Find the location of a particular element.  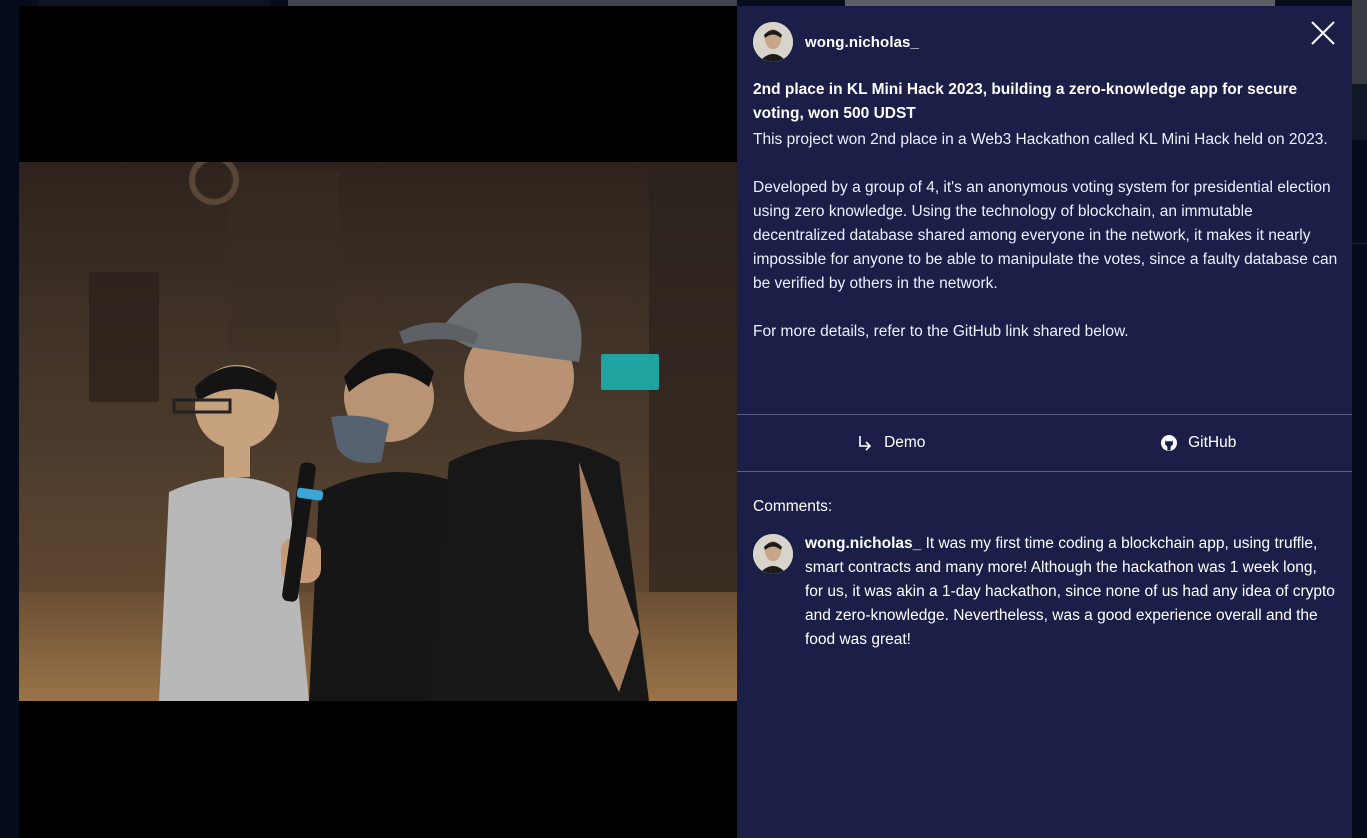

post-author-username: wong.nicholas_ is located at coordinates (862, 42).